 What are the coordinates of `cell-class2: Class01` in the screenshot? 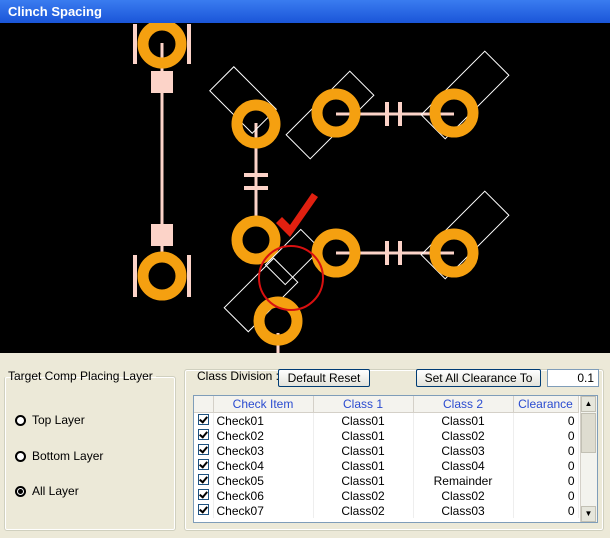 It's located at (463, 420).